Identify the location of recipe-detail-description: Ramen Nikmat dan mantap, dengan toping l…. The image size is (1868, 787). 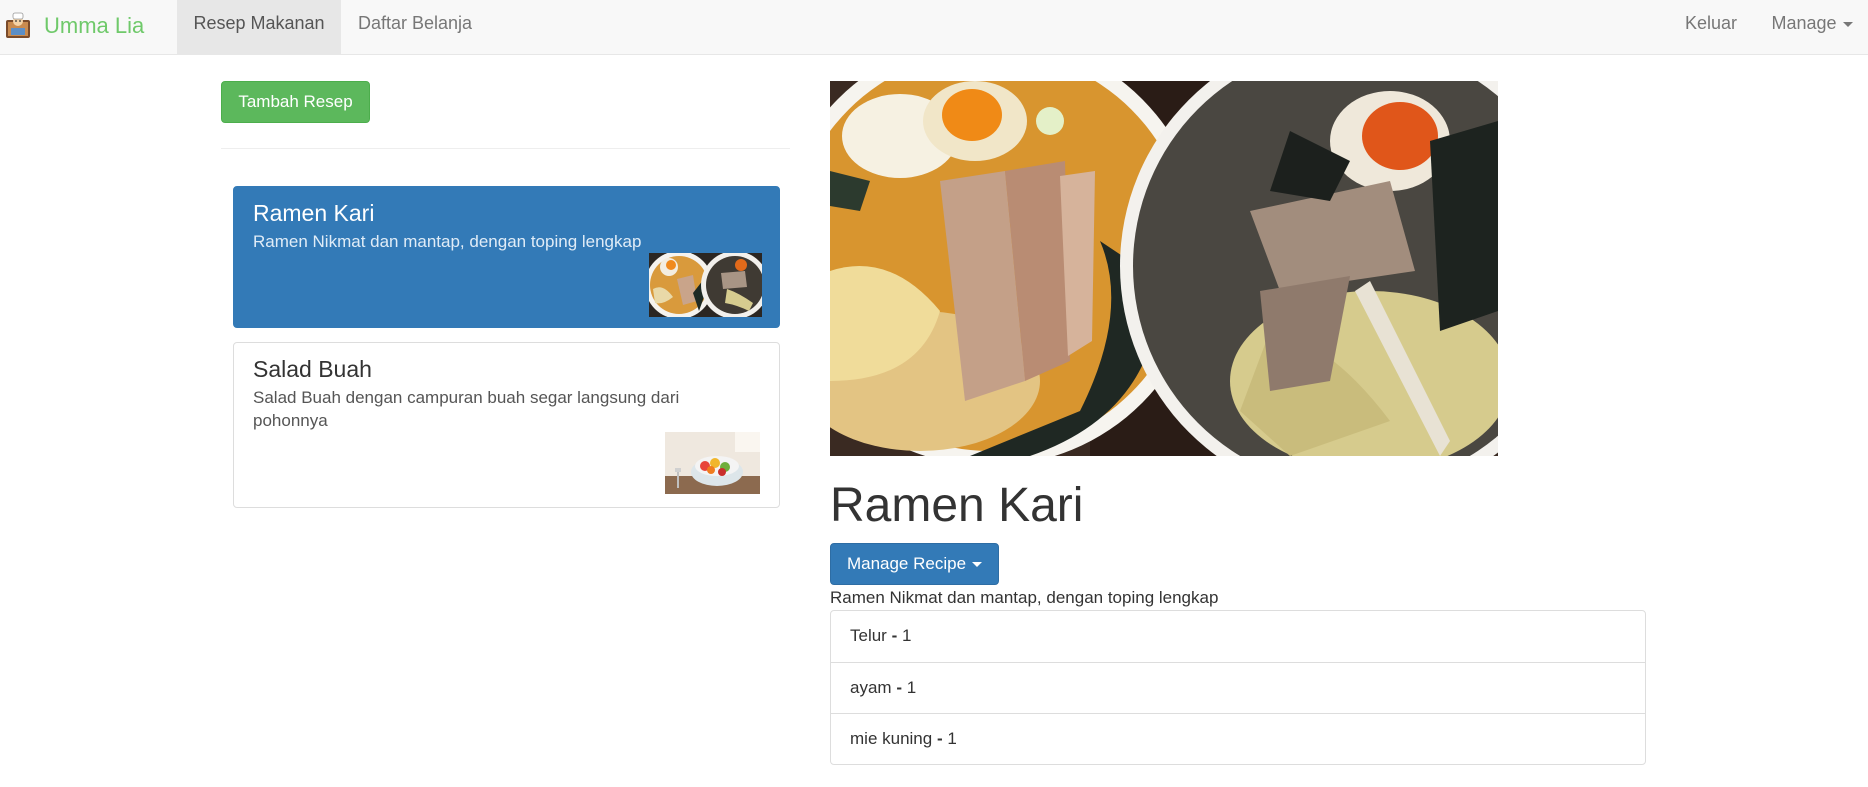
(1024, 597).